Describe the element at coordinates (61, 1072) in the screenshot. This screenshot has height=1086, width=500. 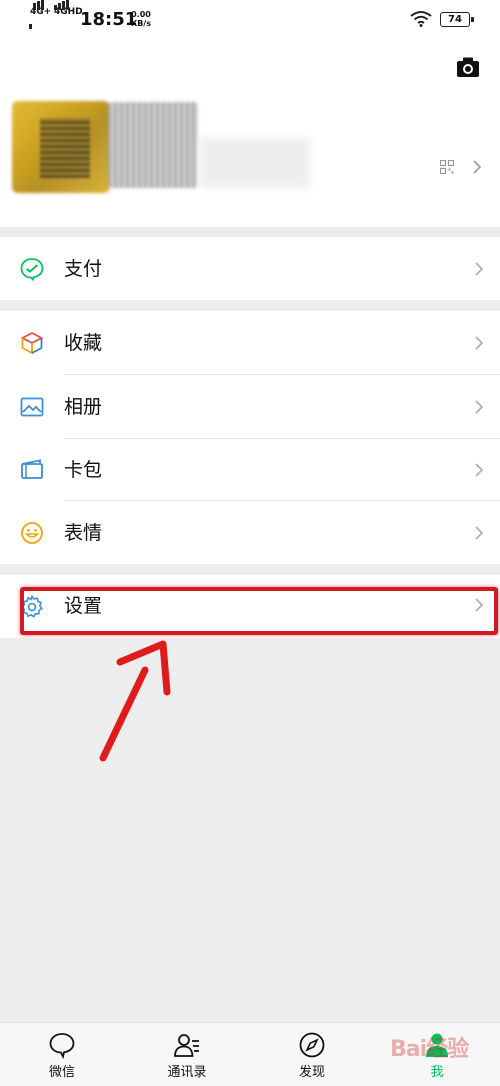
I see `tab-label: 微信` at that location.